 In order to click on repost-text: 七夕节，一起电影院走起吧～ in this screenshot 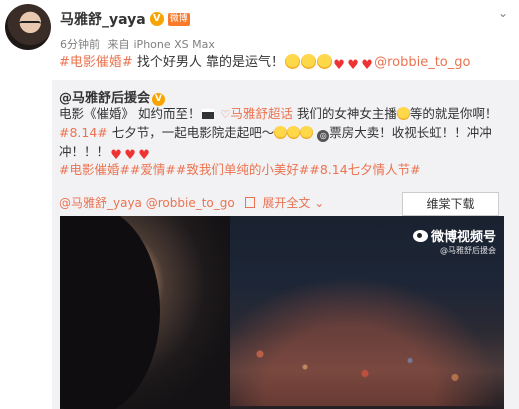, I will do `click(191, 132)`.